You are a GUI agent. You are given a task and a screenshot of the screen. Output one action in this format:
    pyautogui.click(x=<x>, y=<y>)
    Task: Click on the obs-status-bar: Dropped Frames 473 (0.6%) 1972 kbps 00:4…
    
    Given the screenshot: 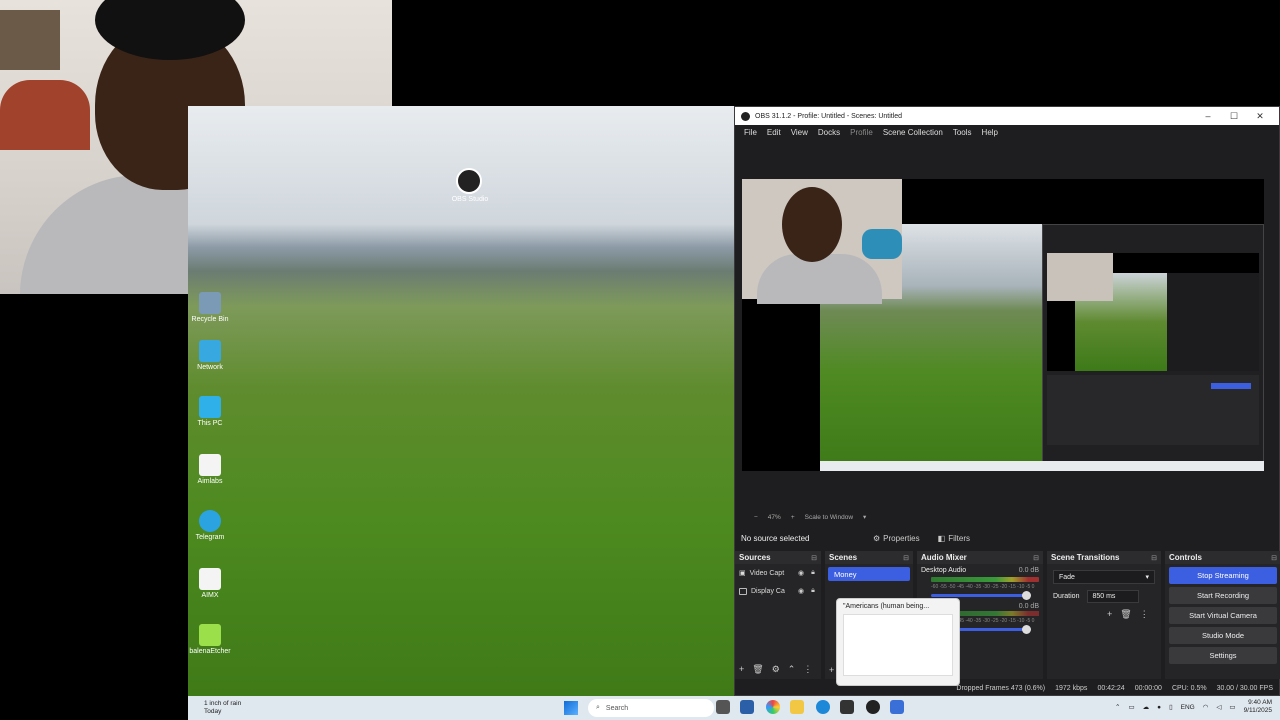 What is the action you would take?
    pyautogui.click(x=1007, y=688)
    